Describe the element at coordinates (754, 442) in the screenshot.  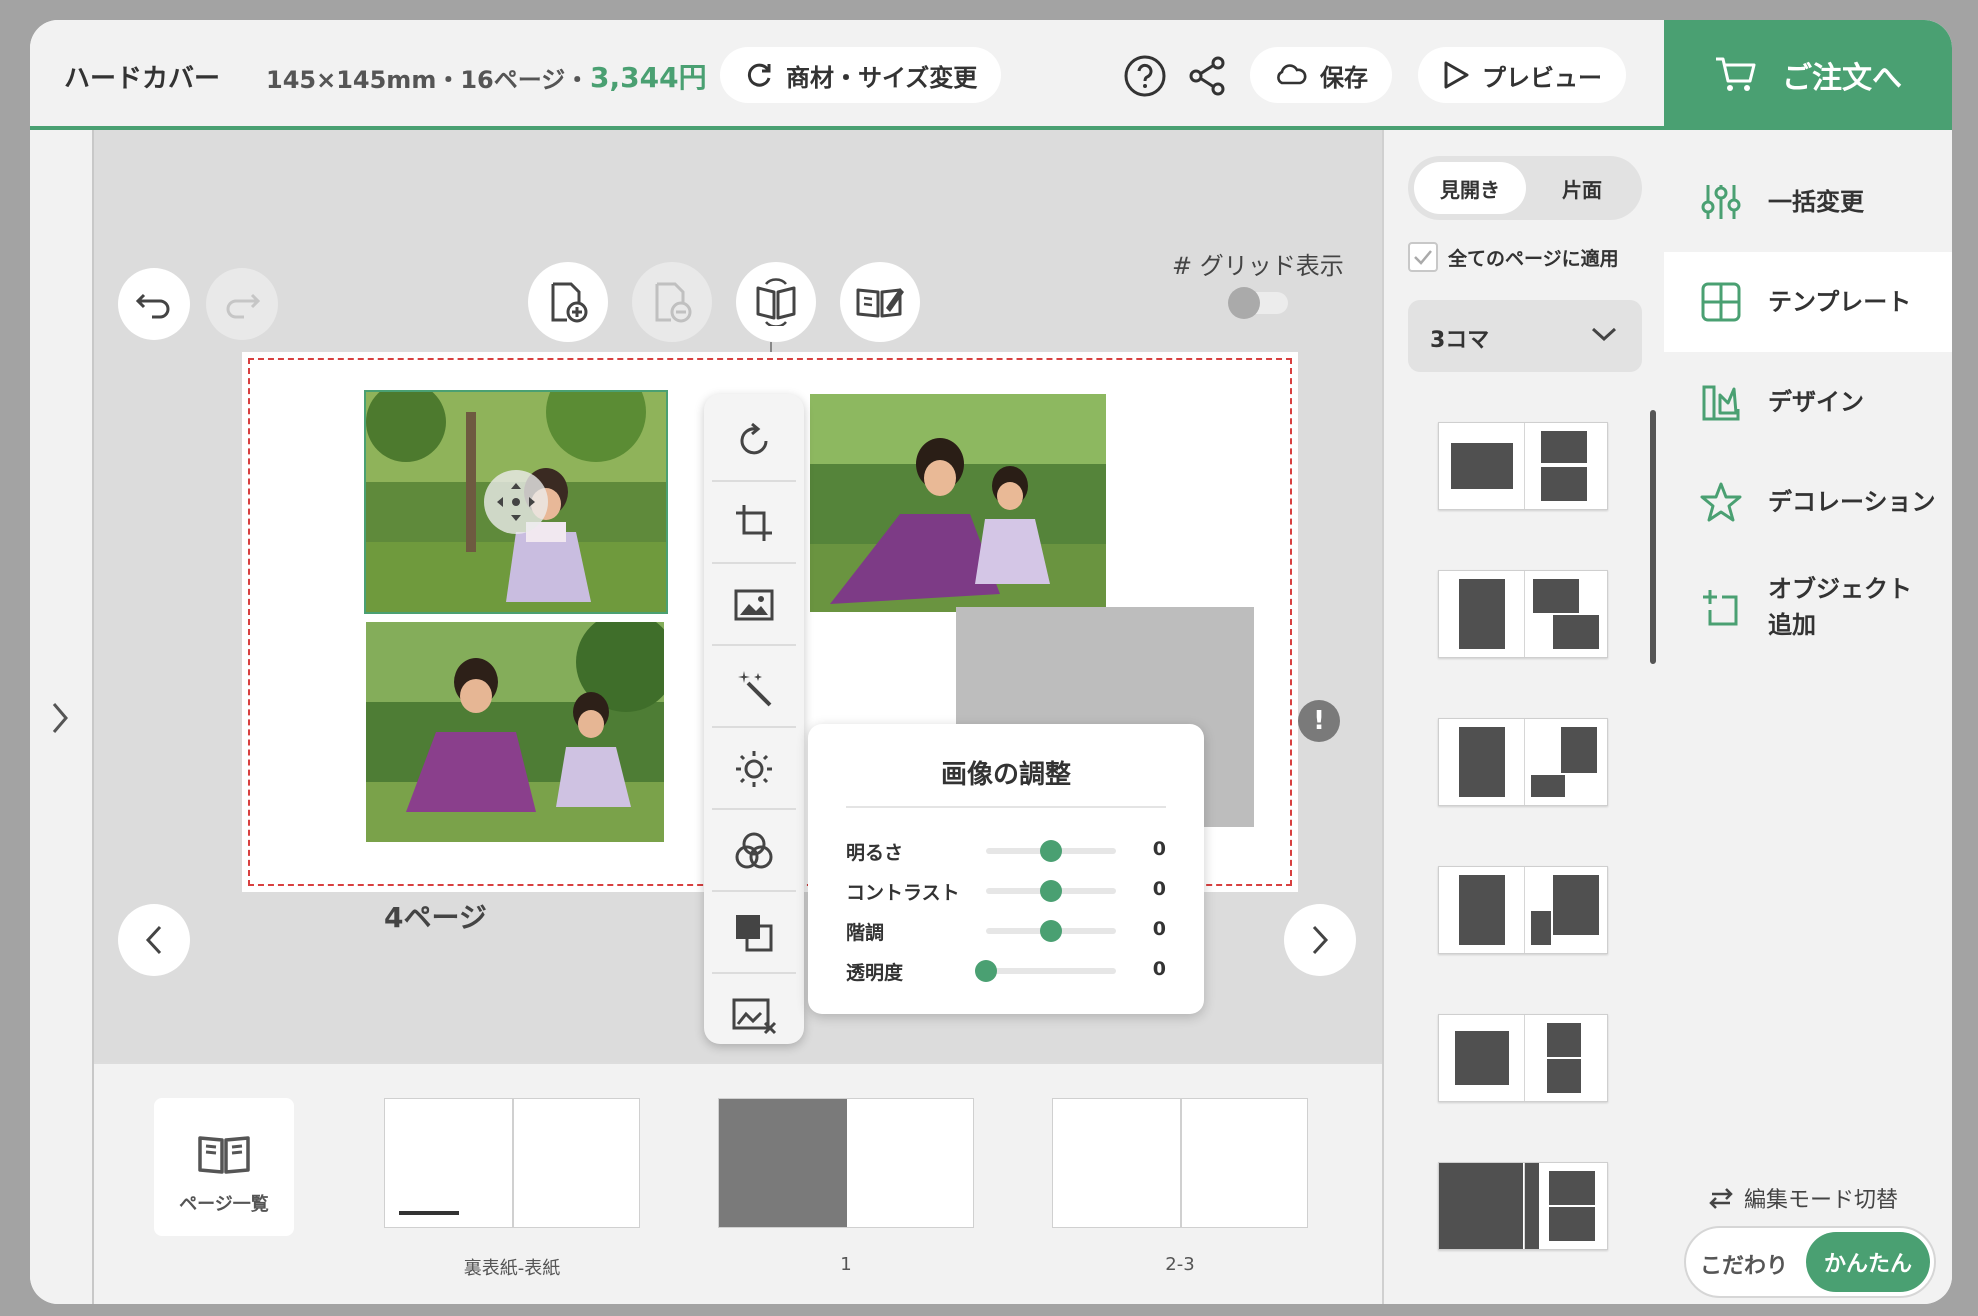
I see `rotate-button` at that location.